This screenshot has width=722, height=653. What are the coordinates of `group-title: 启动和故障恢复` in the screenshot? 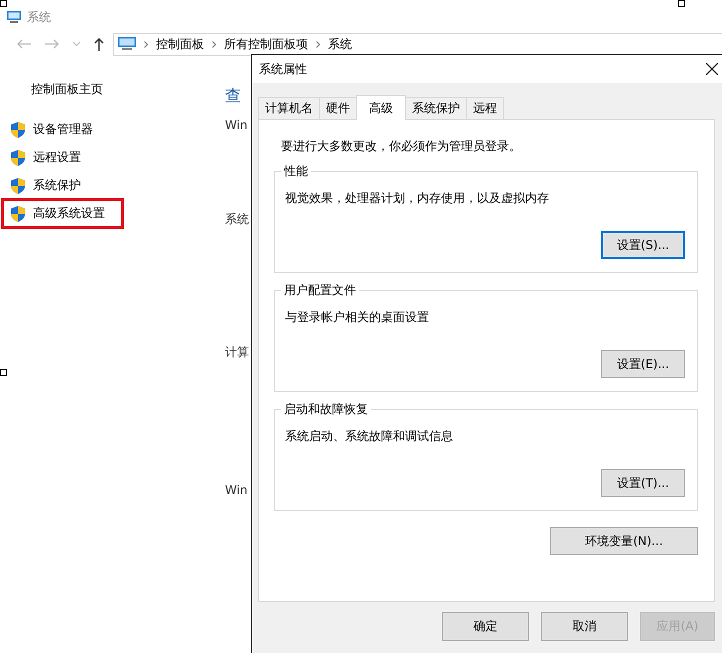 It's located at (326, 409).